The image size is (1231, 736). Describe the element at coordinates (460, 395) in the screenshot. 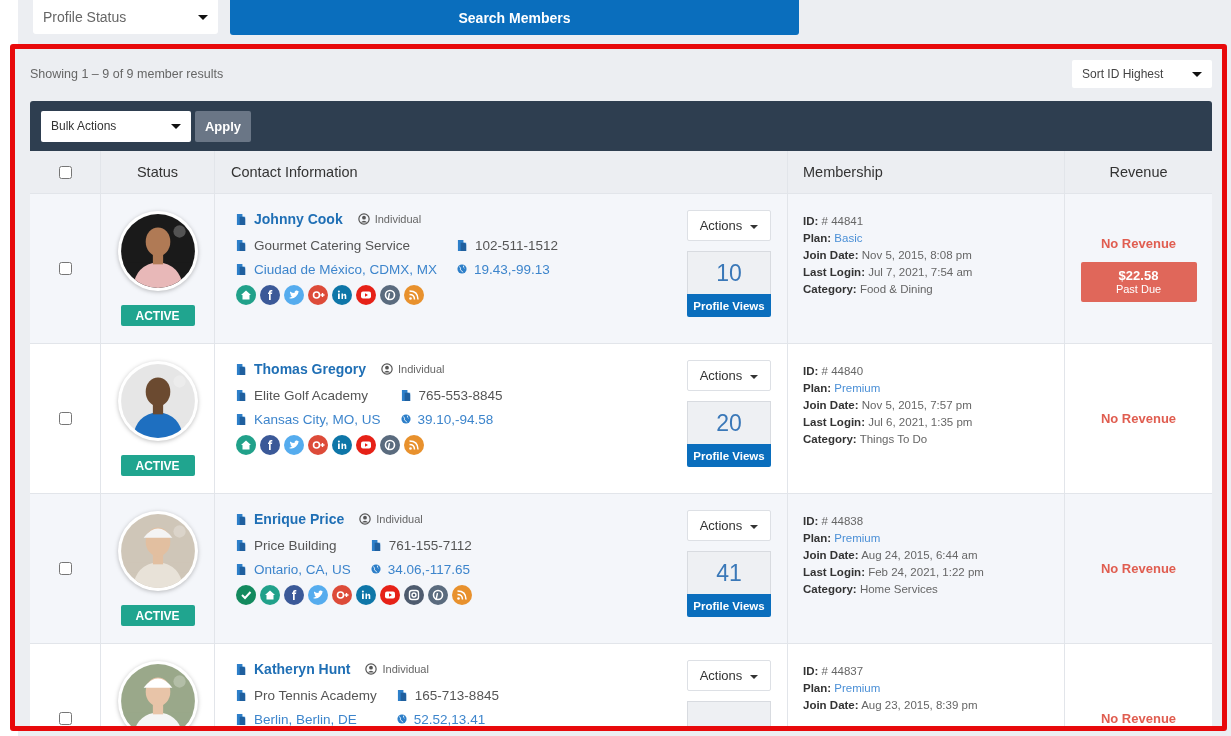

I see `phone-number: 765-553-8845` at that location.